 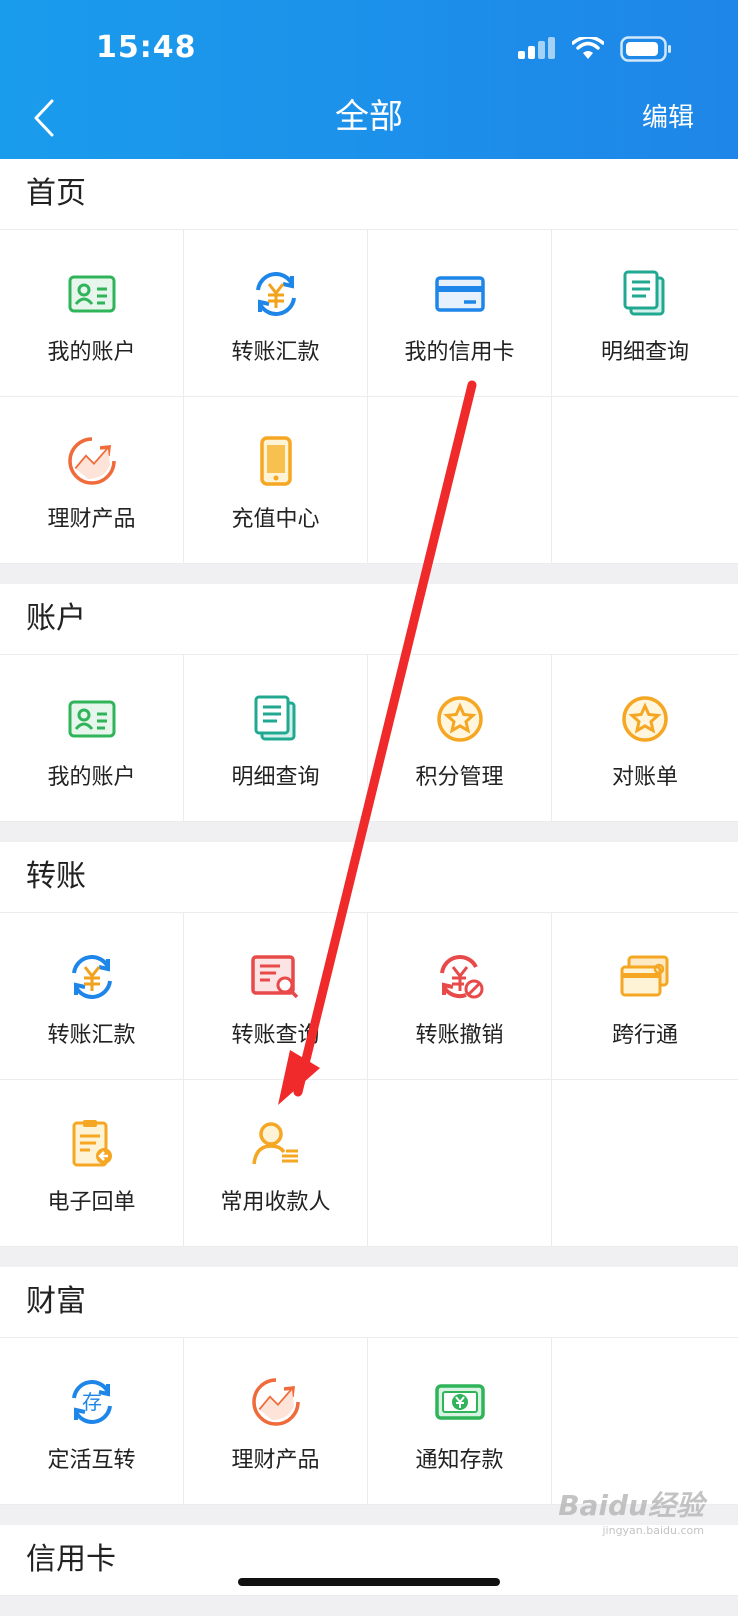 I want to click on watermark-text: Baidu经验, so click(x=631, y=1505).